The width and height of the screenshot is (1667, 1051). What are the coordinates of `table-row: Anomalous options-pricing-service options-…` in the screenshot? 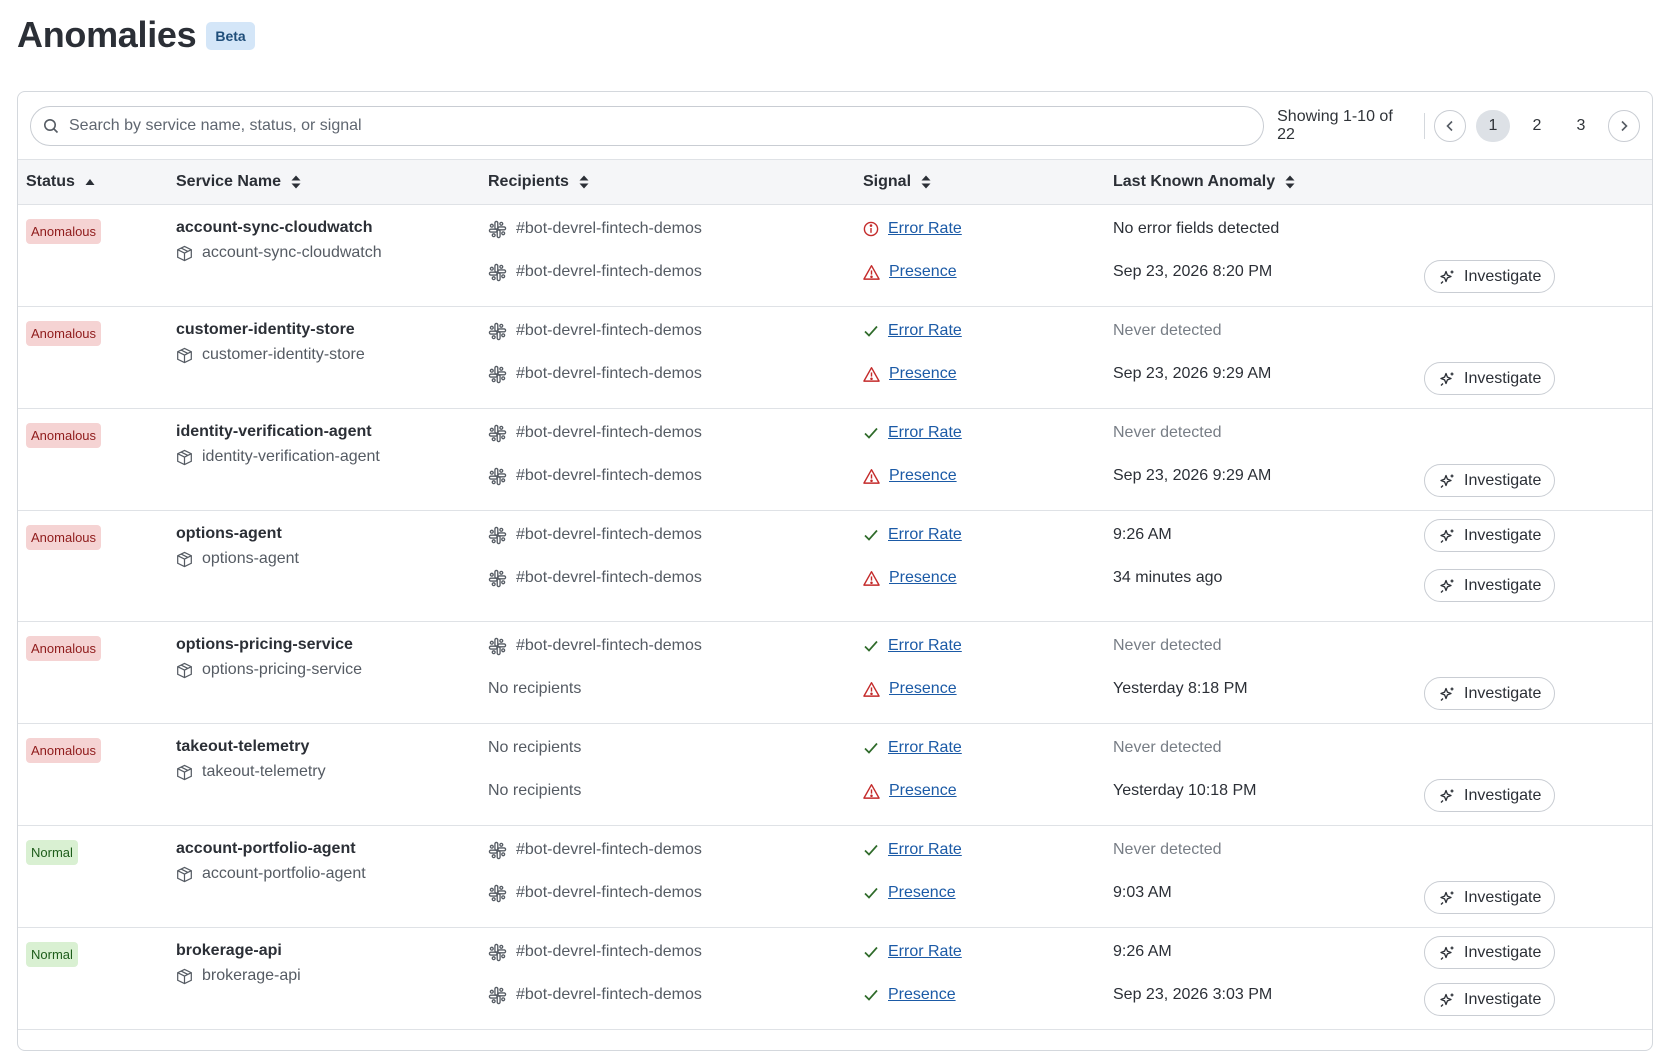 It's located at (835, 673).